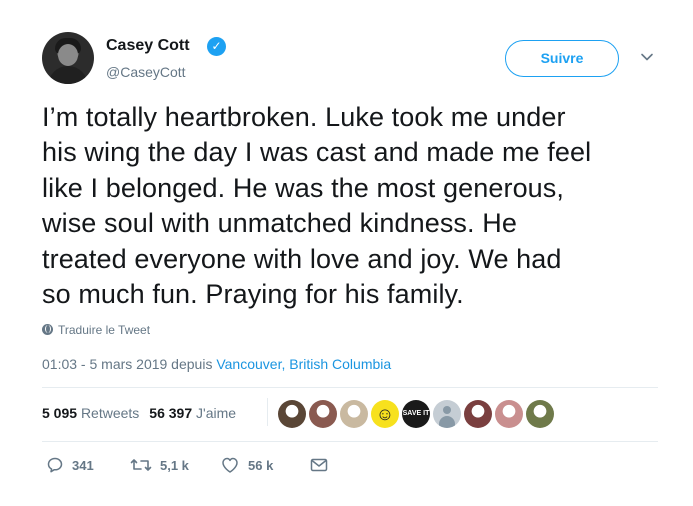  What do you see at coordinates (647, 57) in the screenshot?
I see `chevron-down-icon` at bounding box center [647, 57].